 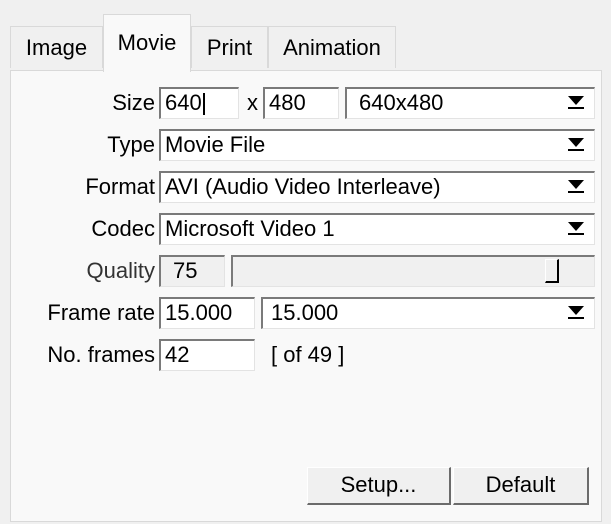 I want to click on tab-movie: Movie, so click(x=147, y=43).